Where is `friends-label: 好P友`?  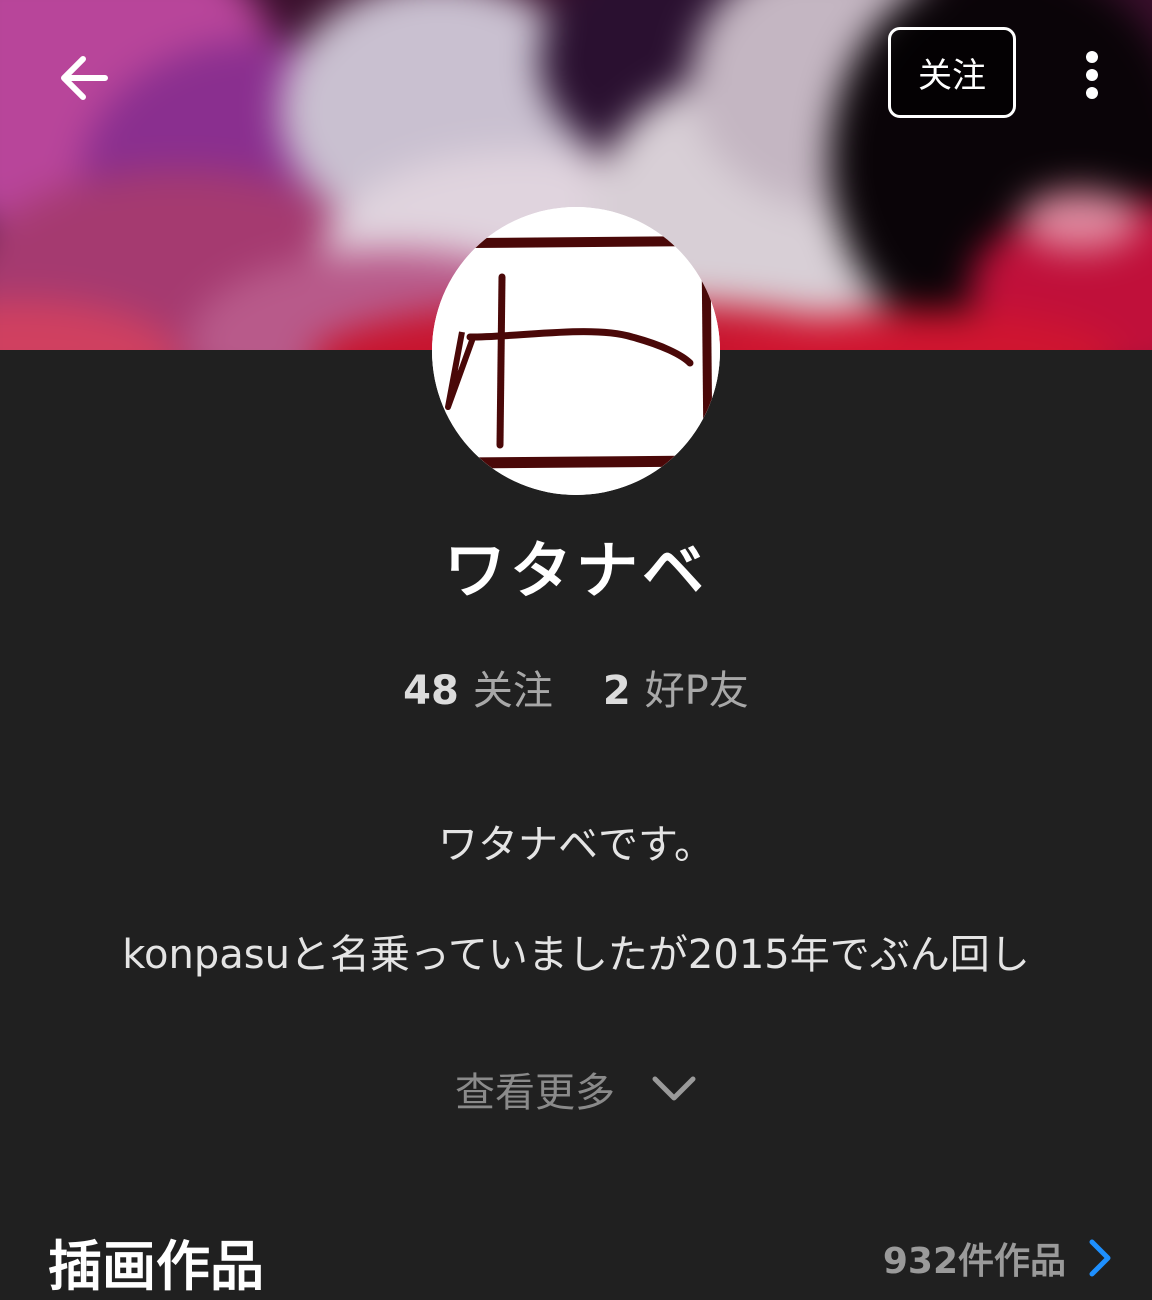
friends-label: 好P友 is located at coordinates (696, 691).